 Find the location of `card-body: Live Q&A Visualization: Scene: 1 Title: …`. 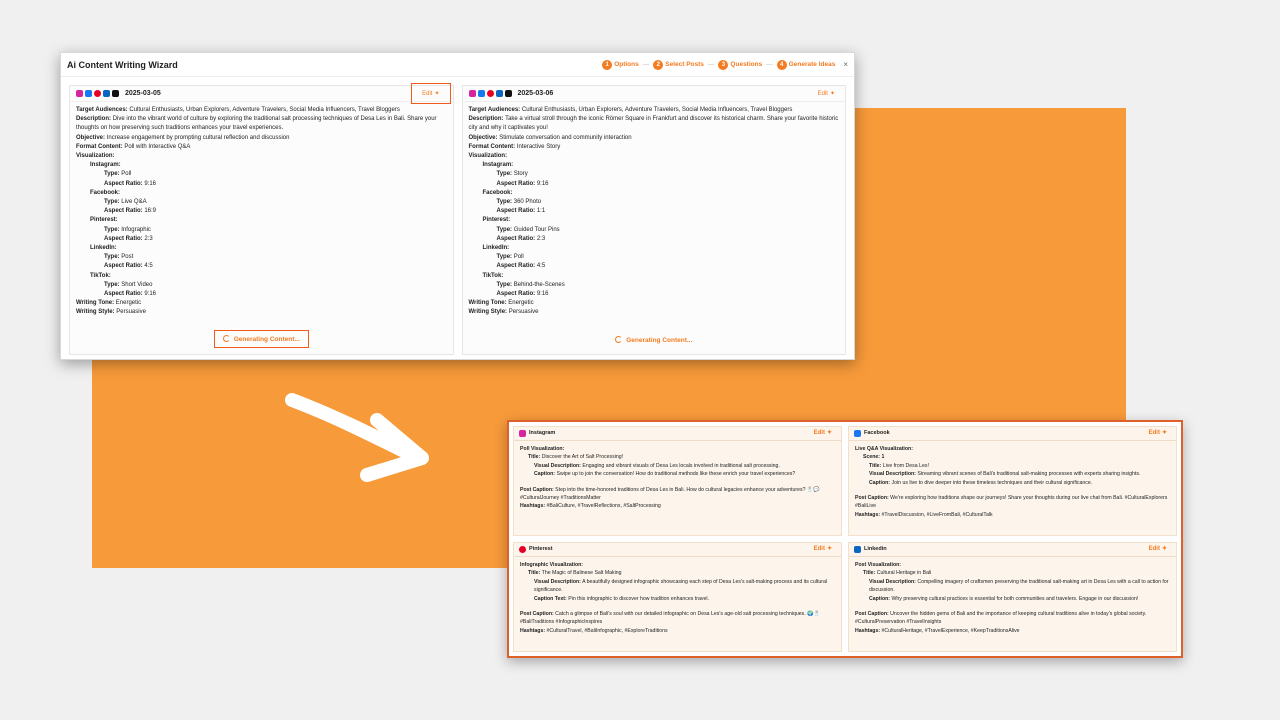

card-body: Live Q&A Visualization: Scene: 1 Title: … is located at coordinates (1011, 482).